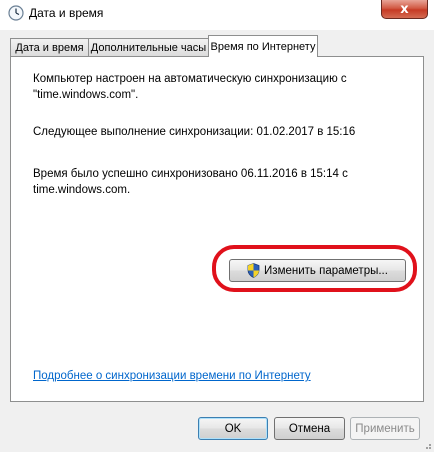  Describe the element at coordinates (148, 47) in the screenshot. I see `tab-additional-clocks: Дополнительные часы` at that location.